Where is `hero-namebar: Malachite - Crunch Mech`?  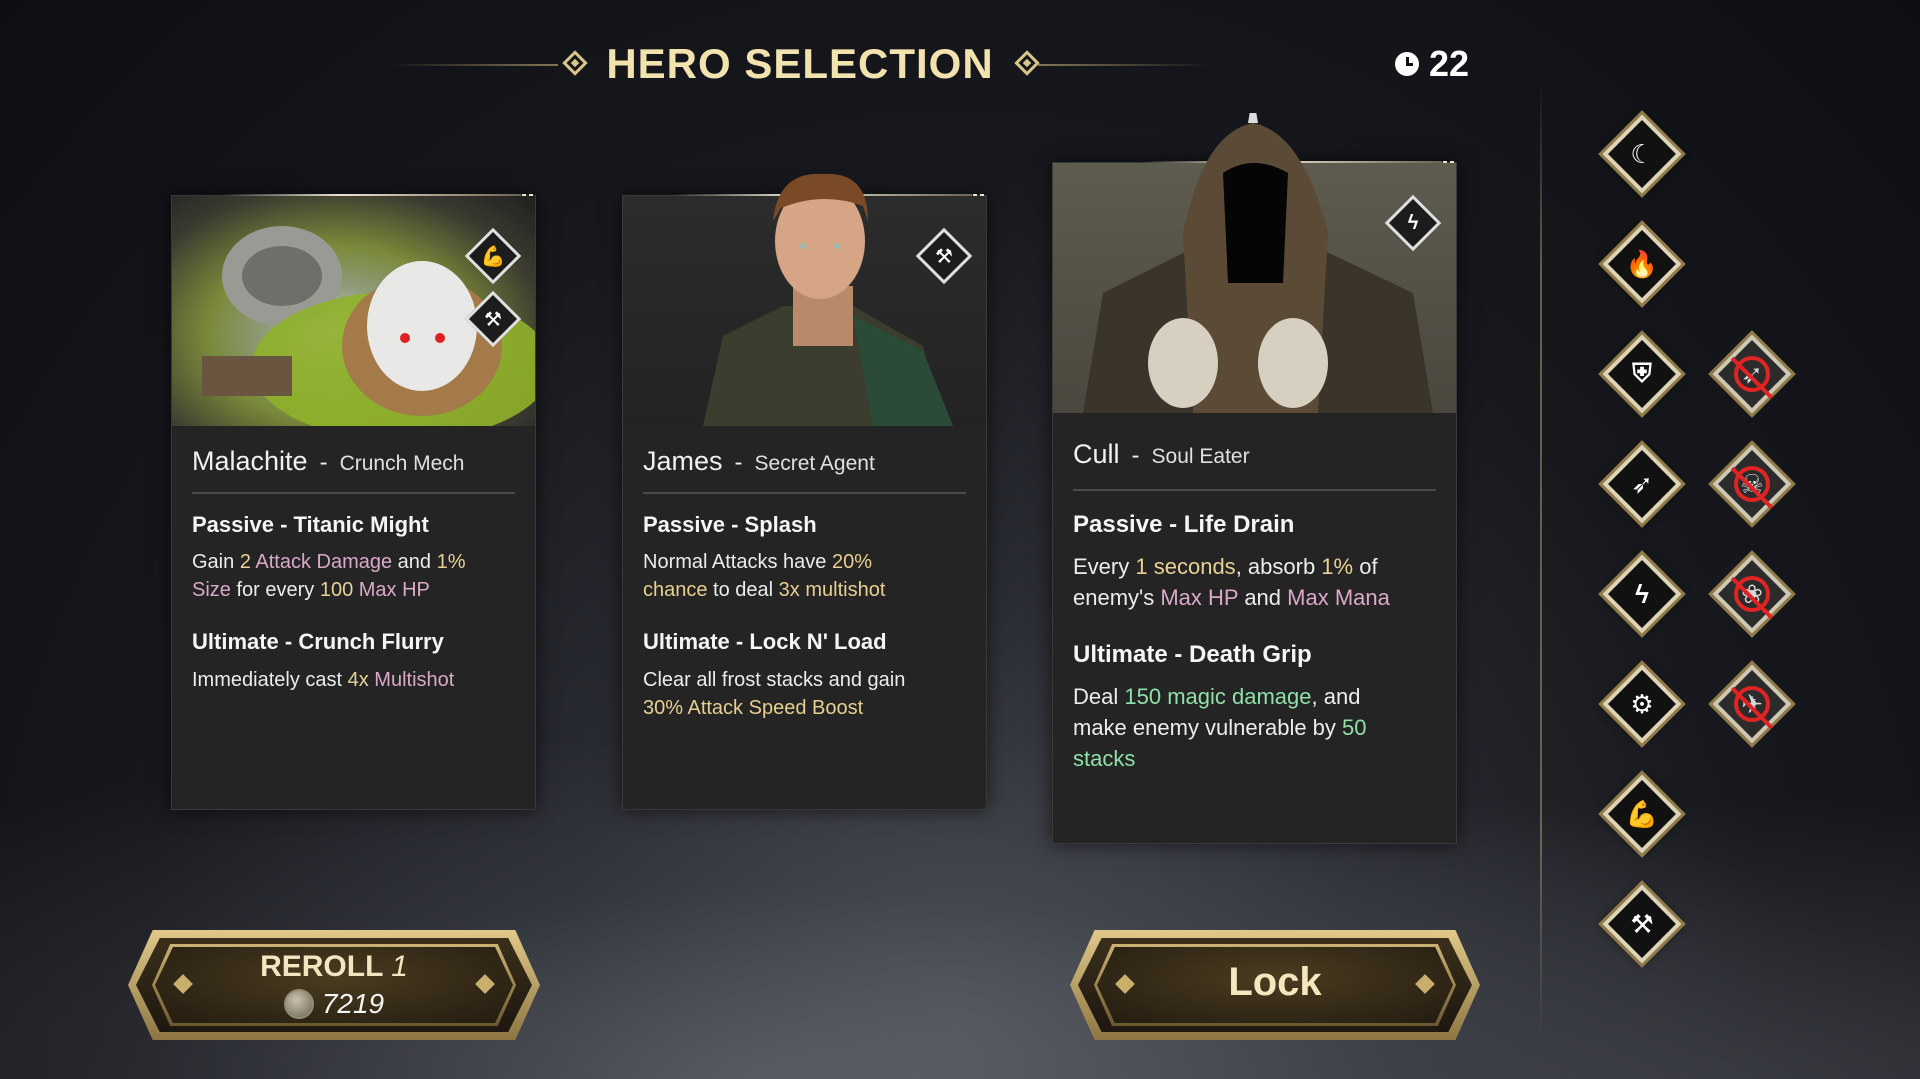 hero-namebar: Malachite - Crunch Mech is located at coordinates (353, 461).